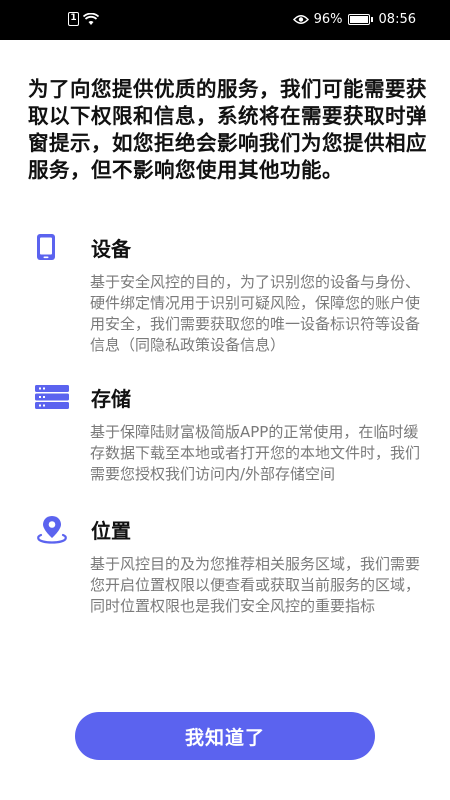 This screenshot has height=800, width=450. What do you see at coordinates (225, 736) in the screenshot?
I see `acknowledge-button: 我知道了` at bounding box center [225, 736].